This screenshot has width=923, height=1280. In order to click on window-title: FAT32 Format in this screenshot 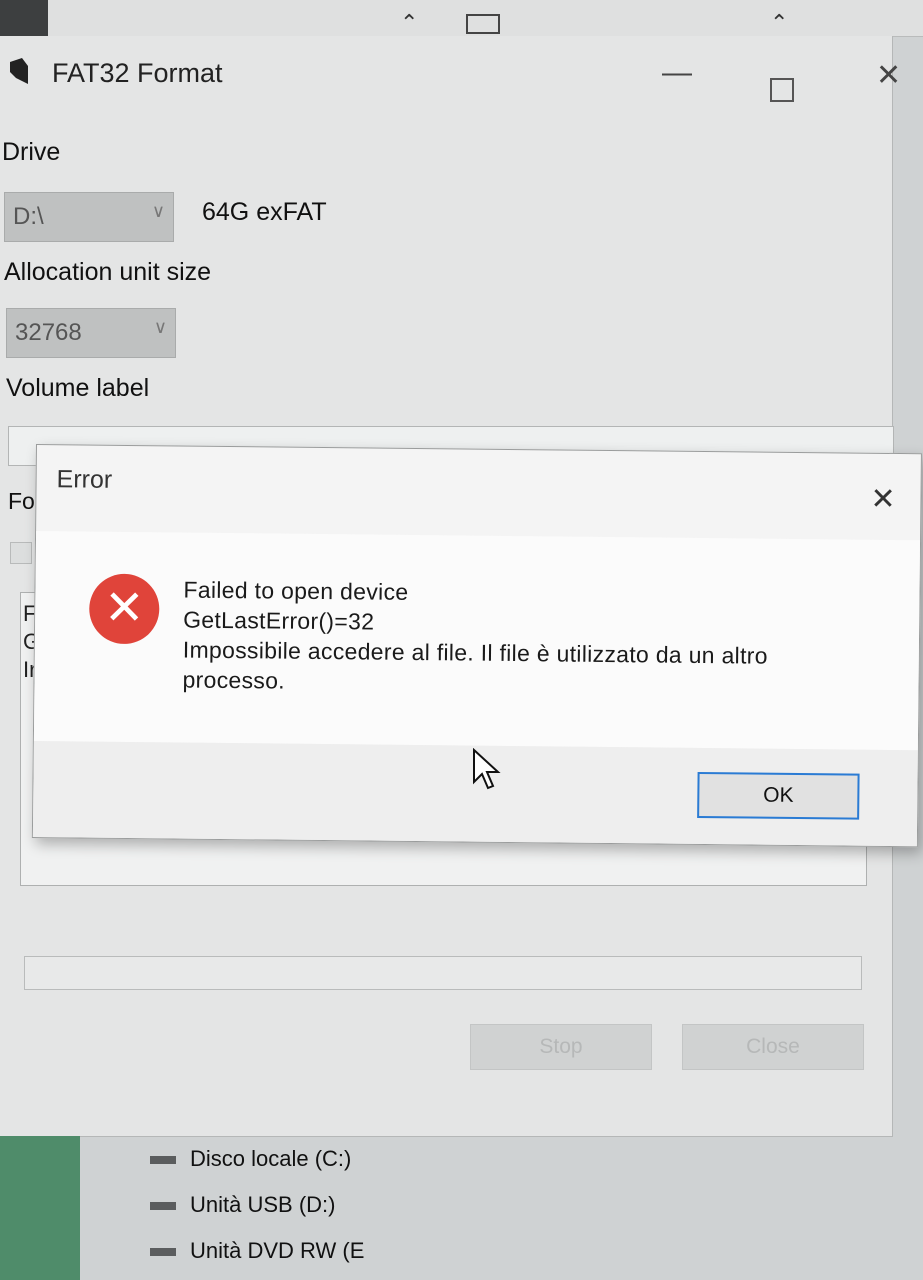, I will do `click(137, 73)`.